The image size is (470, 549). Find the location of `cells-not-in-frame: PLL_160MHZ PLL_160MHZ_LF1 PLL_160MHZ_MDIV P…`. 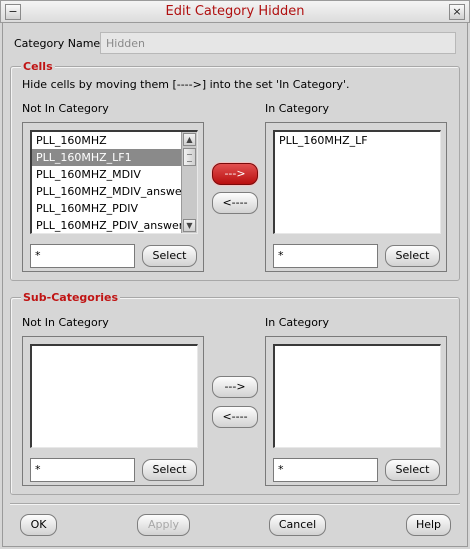

cells-not-in-frame: PLL_160MHZ PLL_160MHZ_LF1 PLL_160MHZ_MDIV P… is located at coordinates (113, 197).